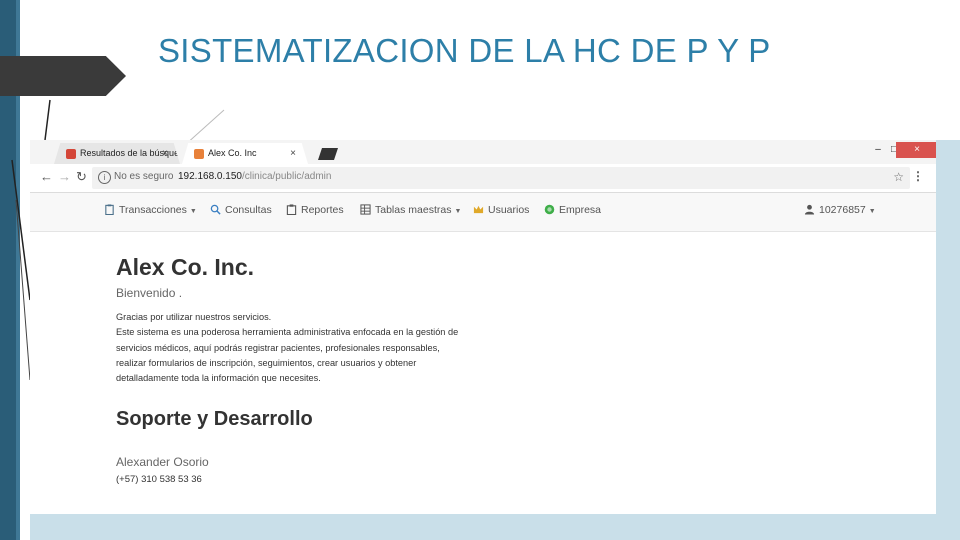  I want to click on nav-transacciones: Transacciones ▼, so click(150, 210).